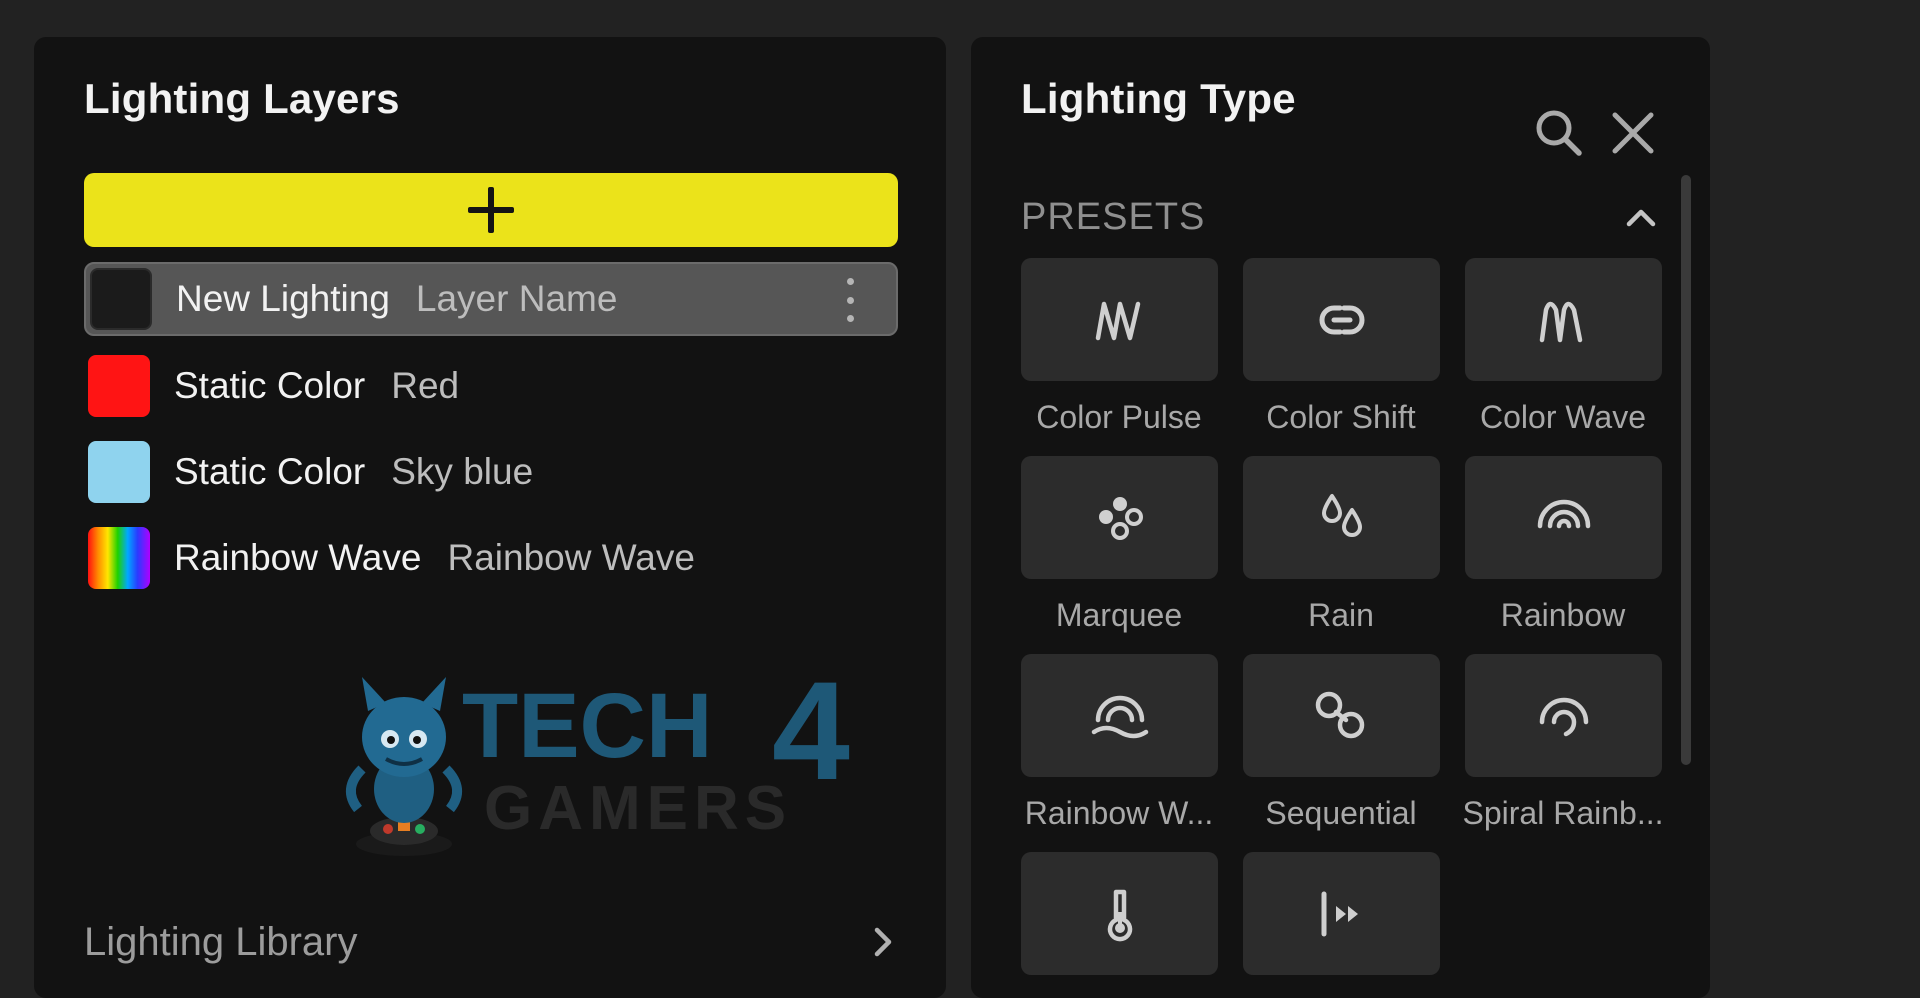  I want to click on preset-label: Rain, so click(1341, 615).